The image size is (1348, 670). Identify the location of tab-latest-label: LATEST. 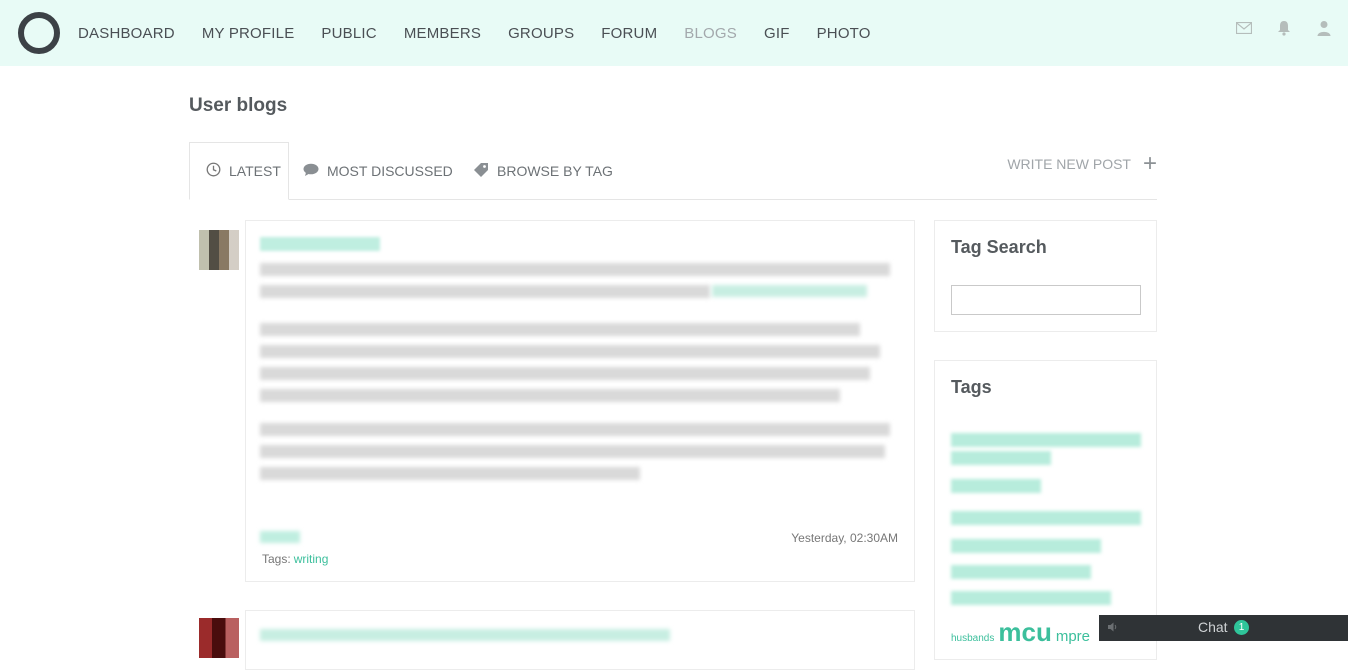
(255, 171).